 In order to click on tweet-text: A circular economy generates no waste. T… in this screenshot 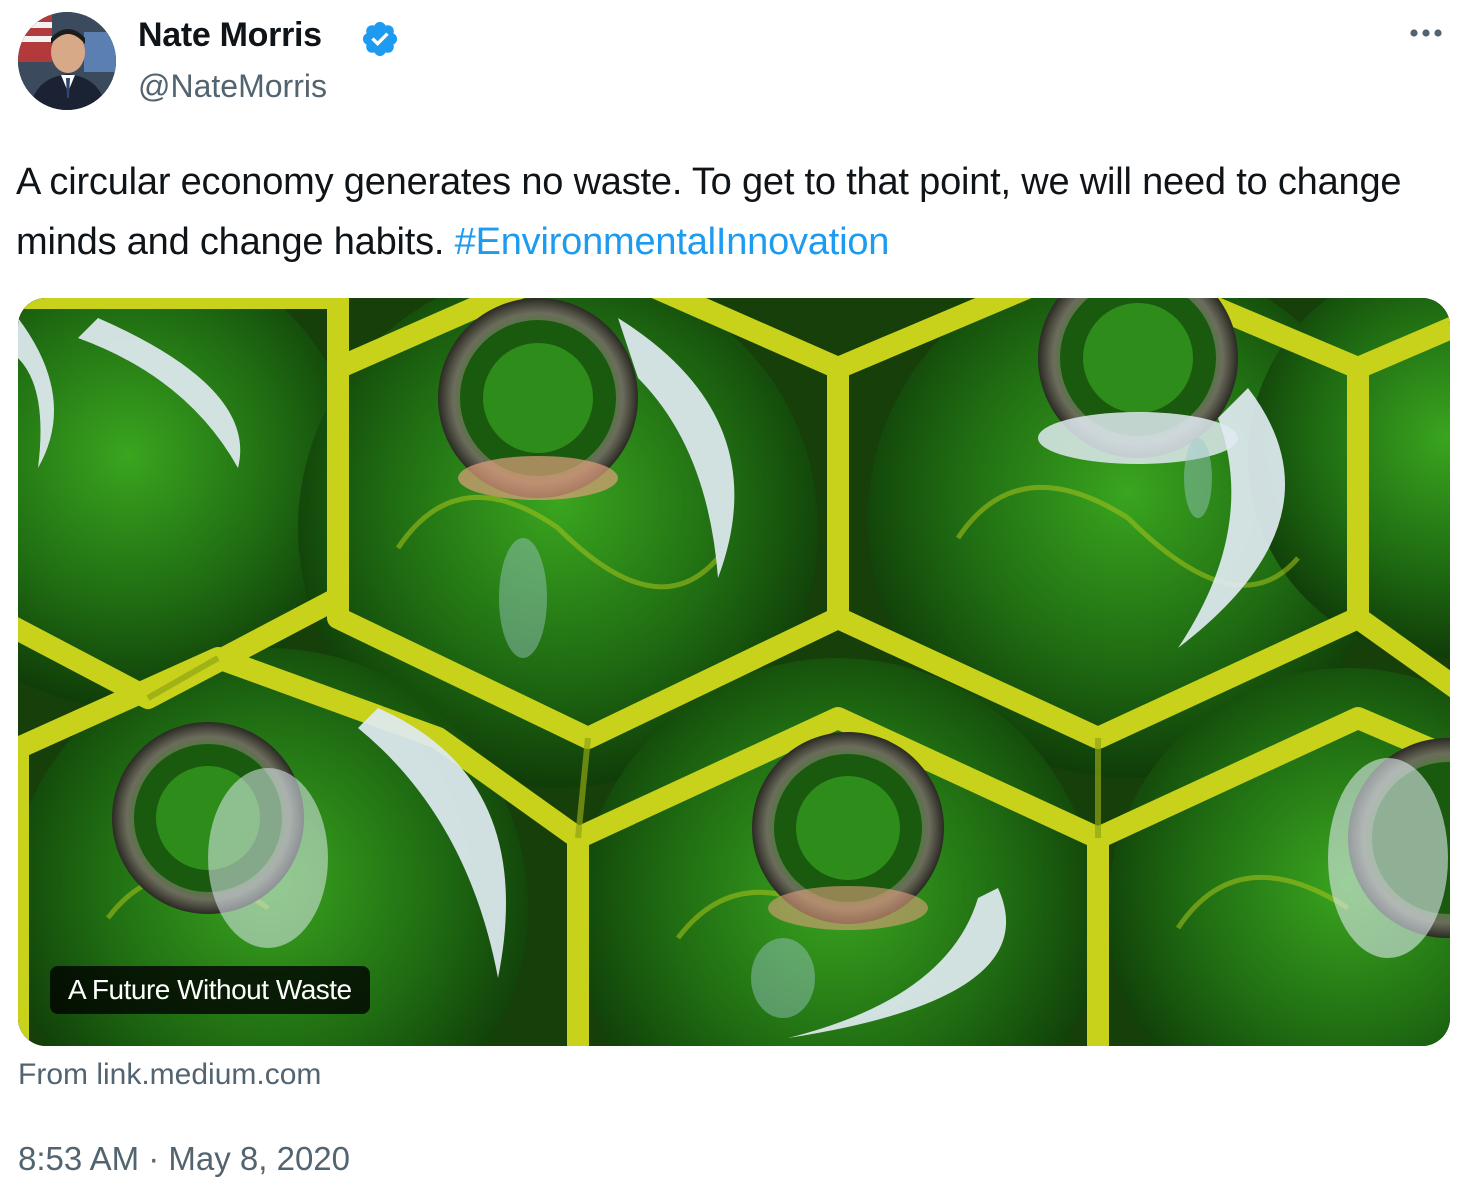, I will do `click(733, 212)`.